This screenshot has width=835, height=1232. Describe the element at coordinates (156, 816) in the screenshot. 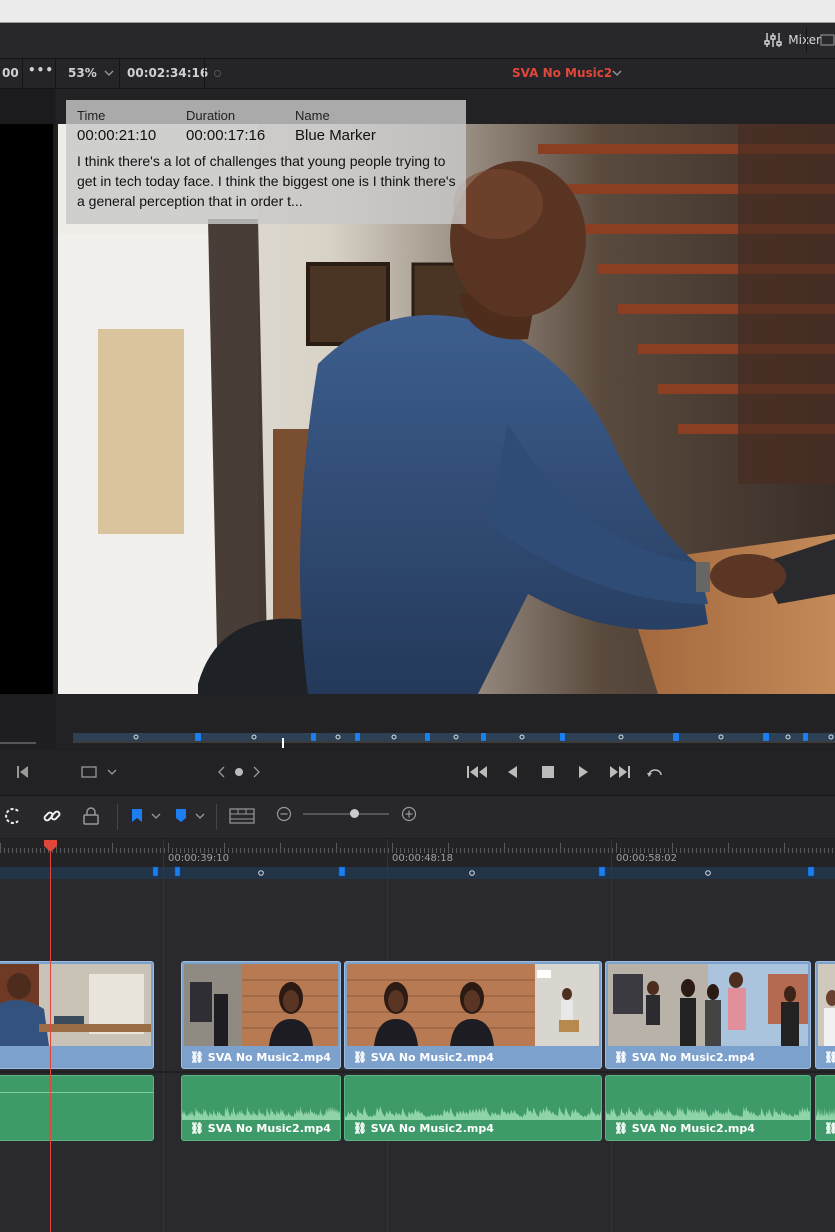

I see `flag-dropdown-icon` at that location.